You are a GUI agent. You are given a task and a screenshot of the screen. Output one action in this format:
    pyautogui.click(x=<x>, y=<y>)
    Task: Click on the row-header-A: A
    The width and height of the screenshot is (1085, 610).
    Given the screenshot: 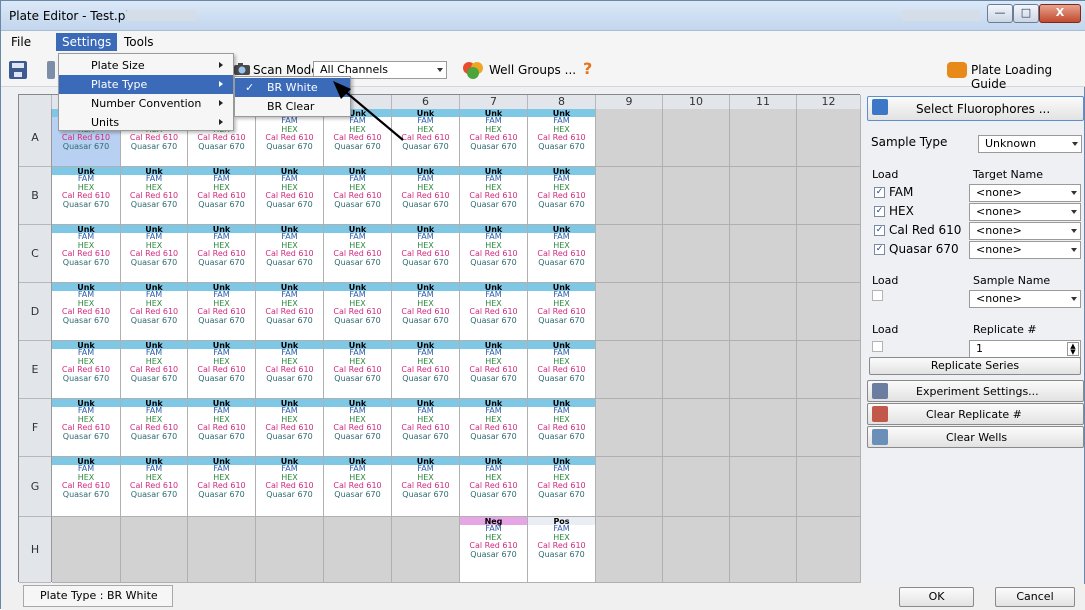 What is the action you would take?
    pyautogui.click(x=35, y=138)
    